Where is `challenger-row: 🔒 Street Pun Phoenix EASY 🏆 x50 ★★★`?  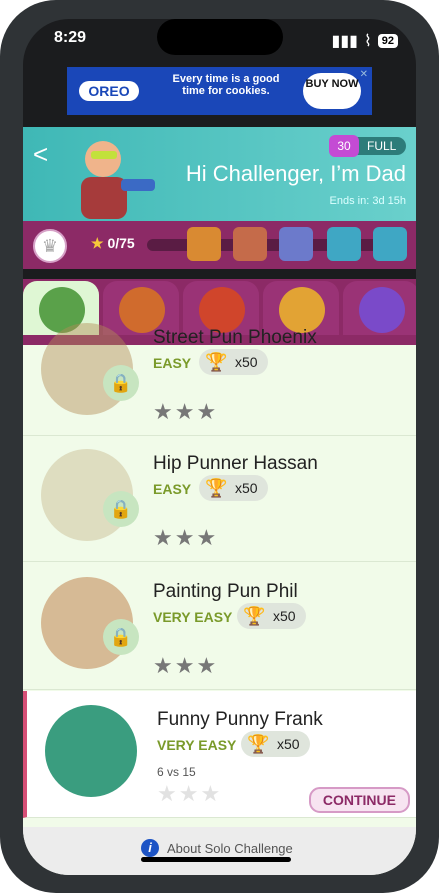
challenger-row: 🔒 Street Pun Phoenix EASY 🏆 x50 ★★★ is located at coordinates (219, 372).